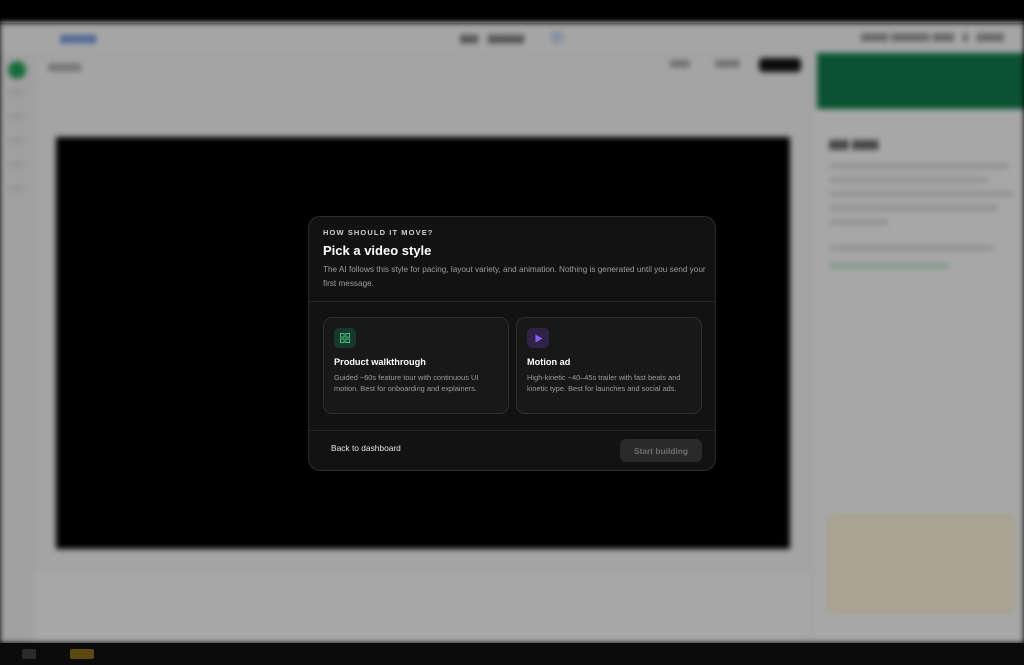 This screenshot has height=665, width=1024. I want to click on dialog-title: Pick a video style, so click(377, 250).